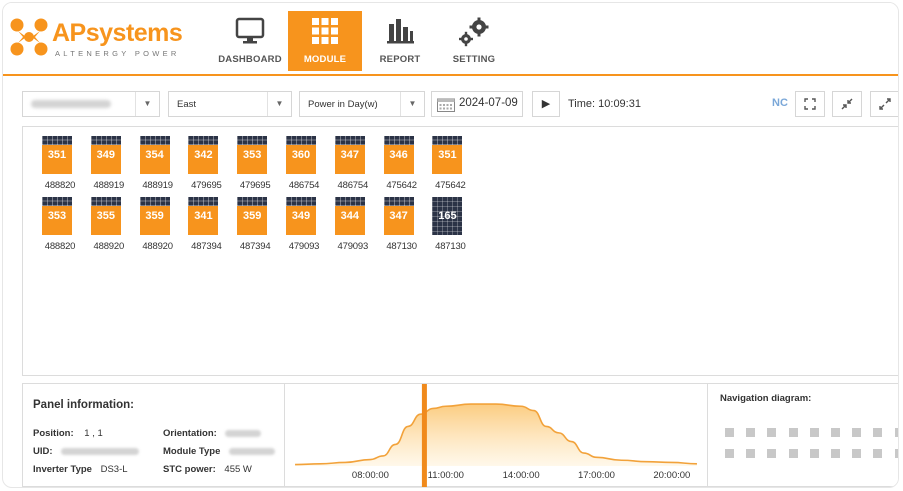 The image size is (903, 491). I want to click on module-tile: 351 488820, so click(58, 163).